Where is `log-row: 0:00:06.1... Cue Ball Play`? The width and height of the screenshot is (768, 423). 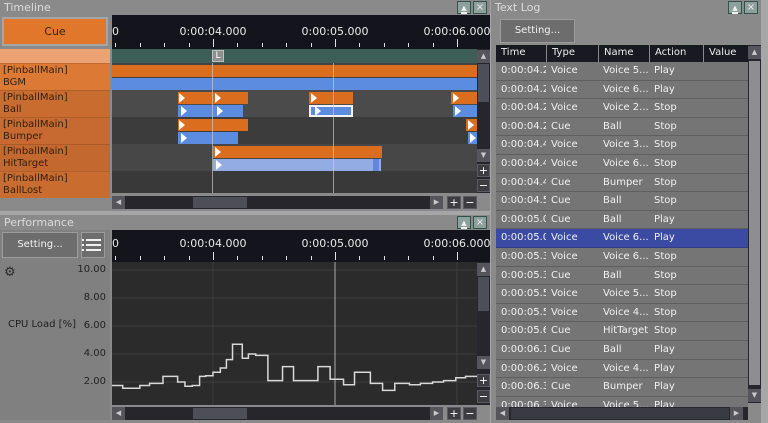 log-row: 0:00:06.1... Cue Ball Play is located at coordinates (622, 350).